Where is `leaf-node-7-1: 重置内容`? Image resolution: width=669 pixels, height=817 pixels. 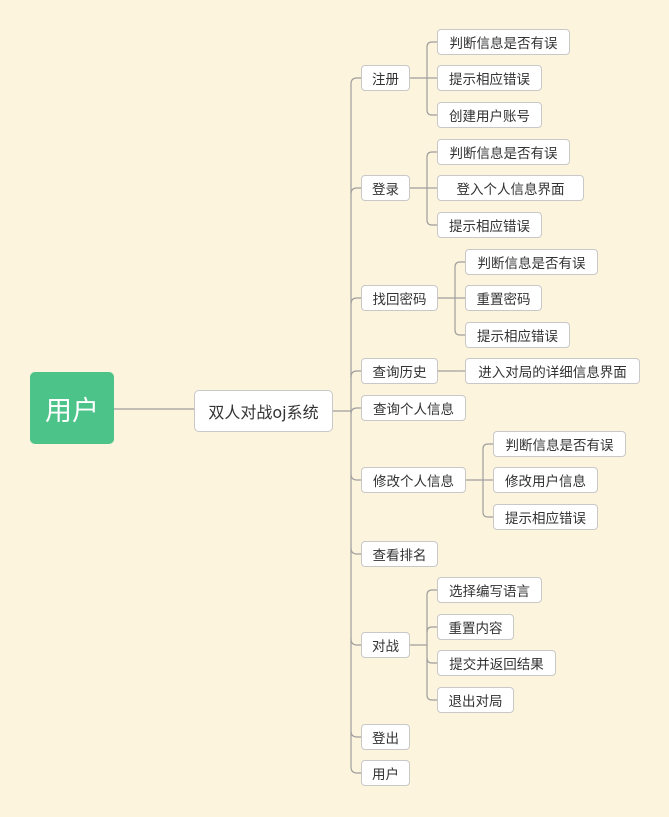
leaf-node-7-1: 重置内容 is located at coordinates (475, 627).